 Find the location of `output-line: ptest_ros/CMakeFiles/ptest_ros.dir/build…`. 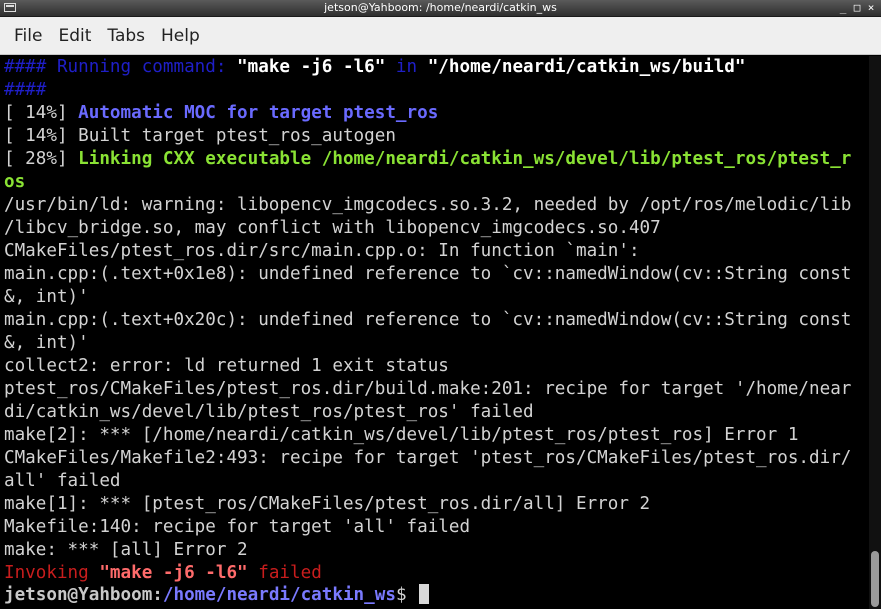

output-line: ptest_ros/CMakeFiles/ptest_ros.dir/build… is located at coordinates (428, 389).